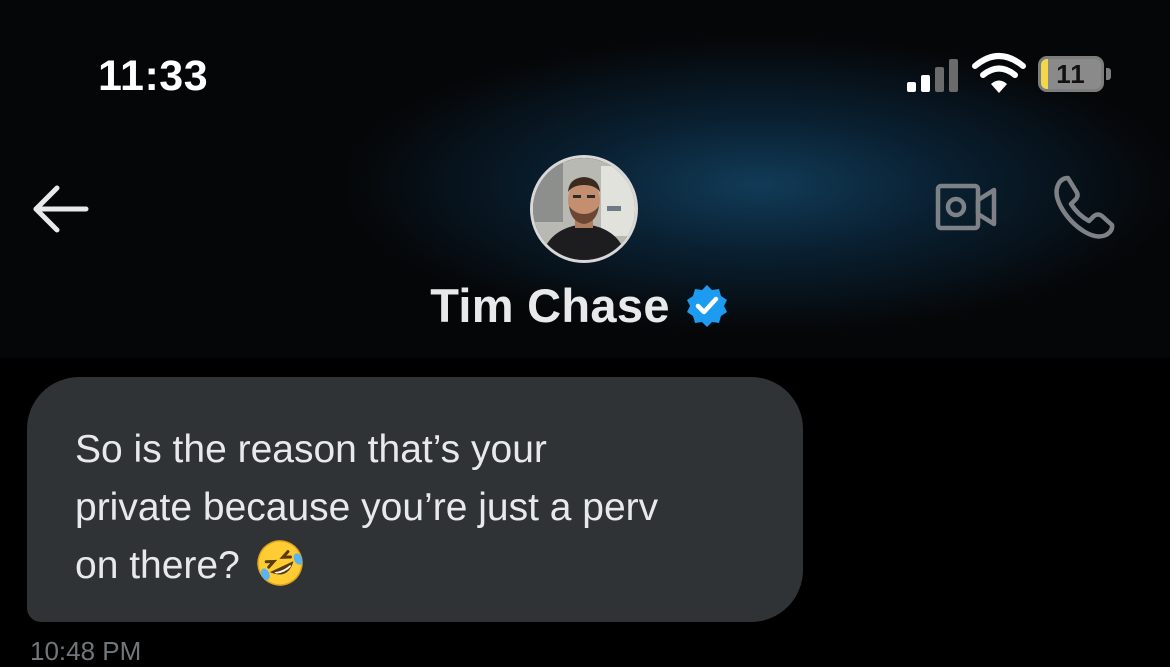  I want to click on contact-name-row: Tim Chase, so click(585, 305).